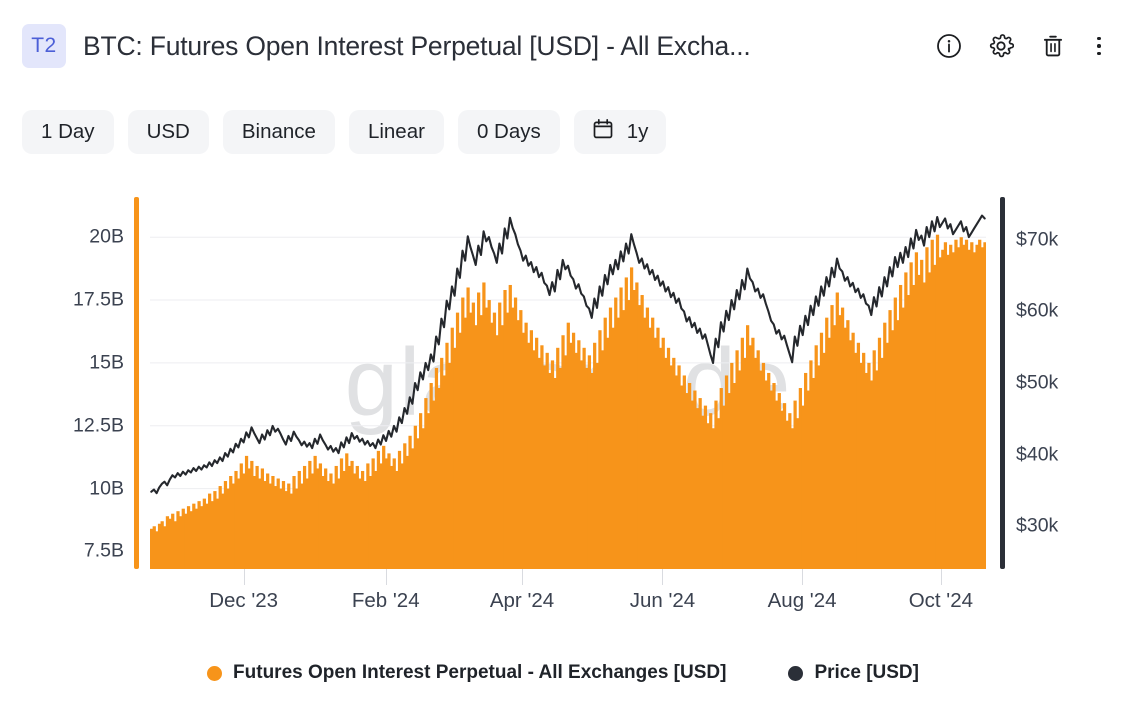 The height and width of the screenshot is (702, 1126). I want to click on x-axis-tick-label: Apr '24, so click(522, 600).